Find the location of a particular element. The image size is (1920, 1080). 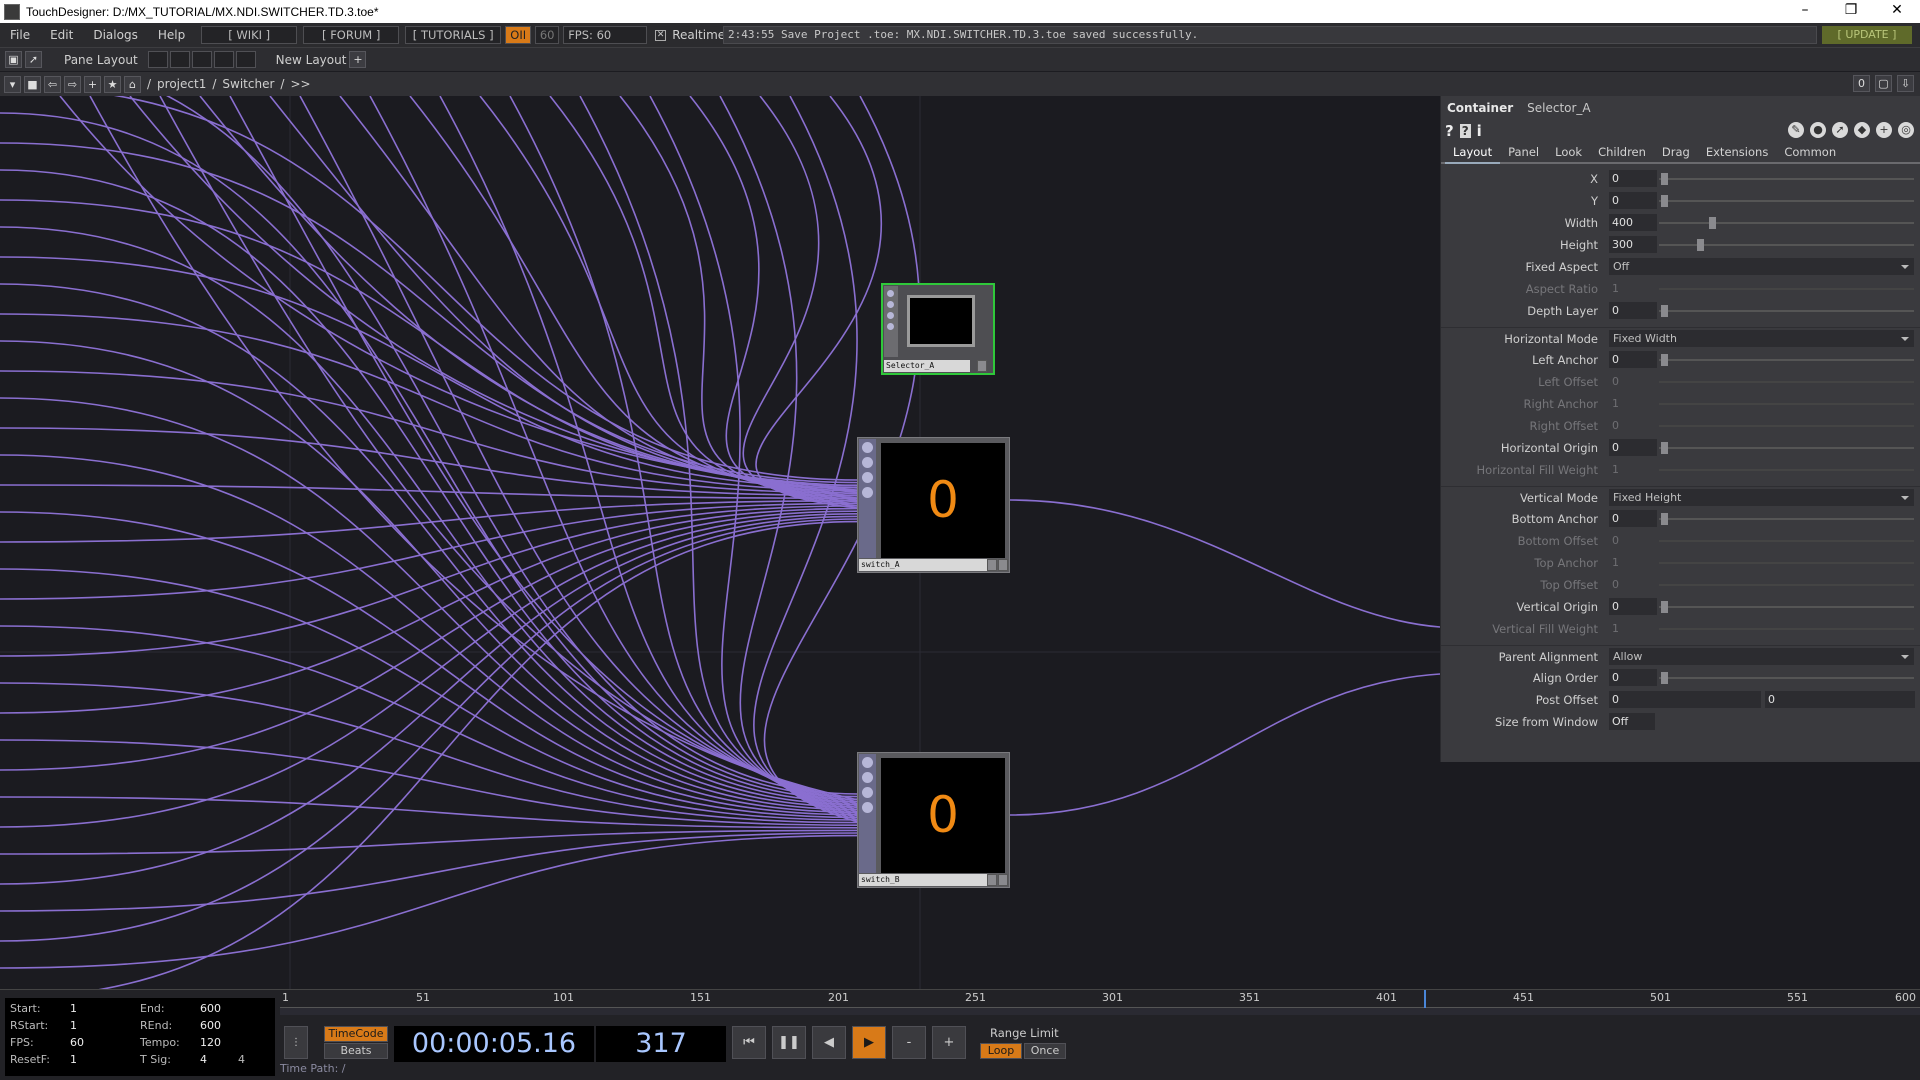

clone-icon: ➚ is located at coordinates (1840, 130).